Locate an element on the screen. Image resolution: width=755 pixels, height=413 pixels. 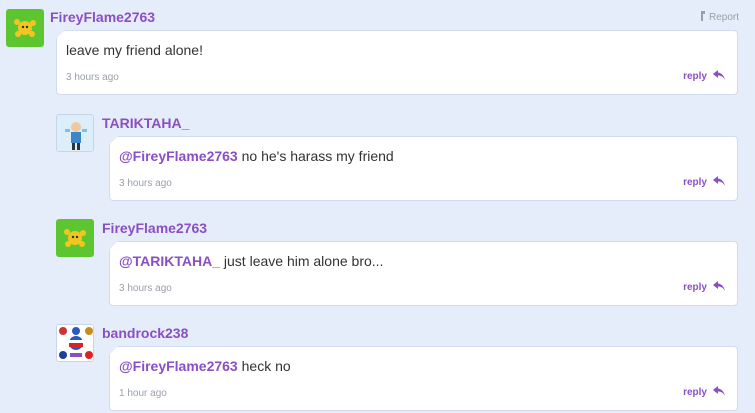
flag-balls-icon is located at coordinates (75, 343).